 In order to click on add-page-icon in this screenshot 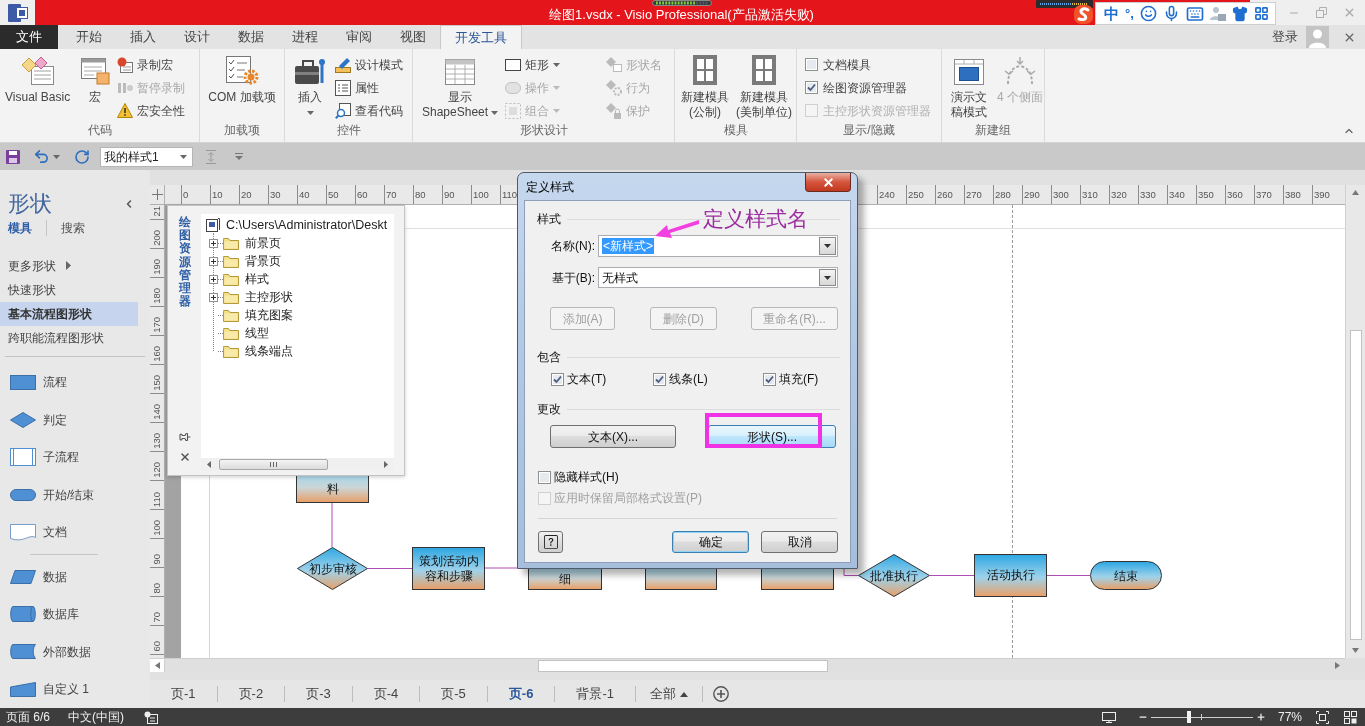, I will do `click(720, 694)`.